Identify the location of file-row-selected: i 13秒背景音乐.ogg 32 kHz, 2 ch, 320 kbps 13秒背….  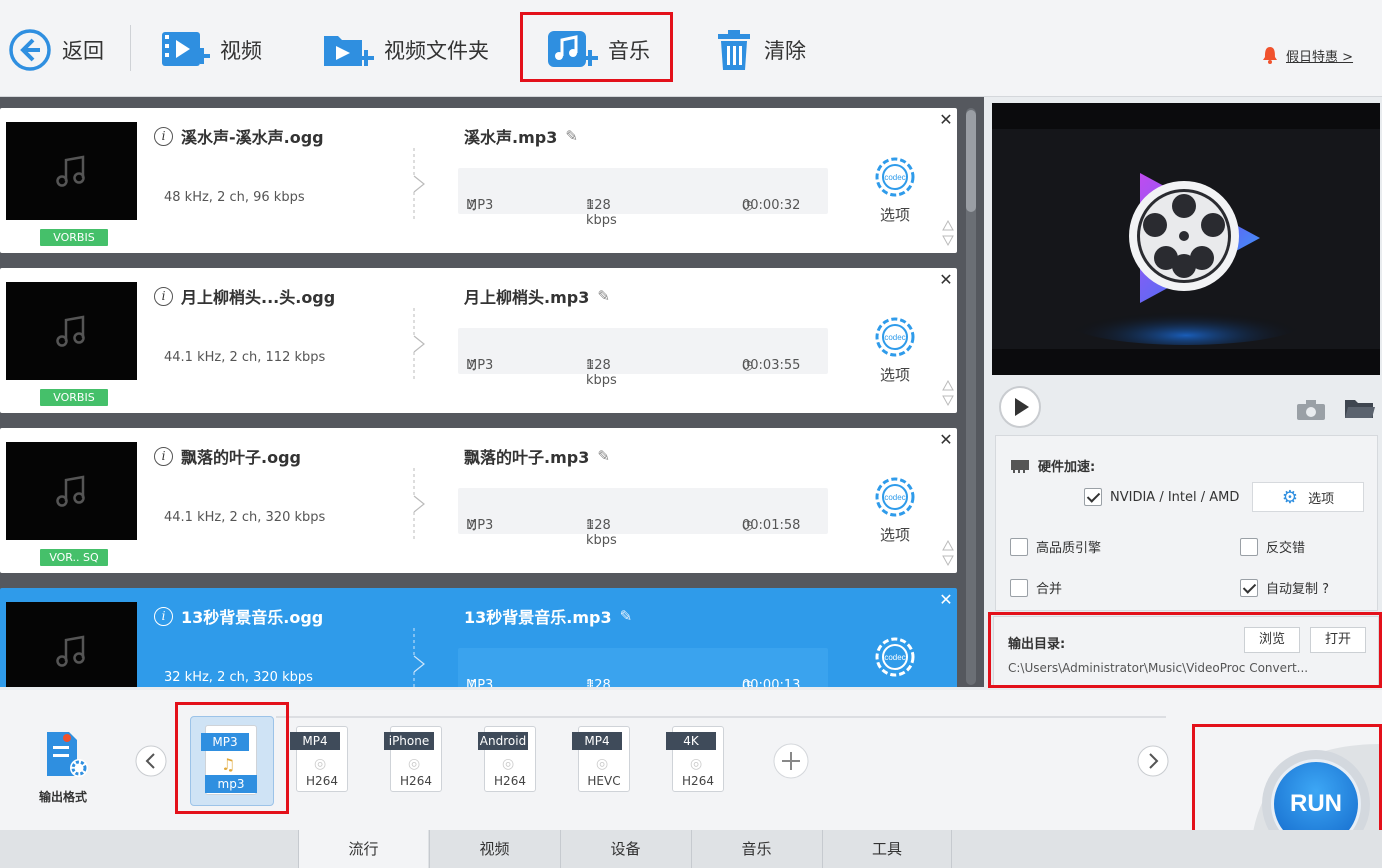
(478, 637).